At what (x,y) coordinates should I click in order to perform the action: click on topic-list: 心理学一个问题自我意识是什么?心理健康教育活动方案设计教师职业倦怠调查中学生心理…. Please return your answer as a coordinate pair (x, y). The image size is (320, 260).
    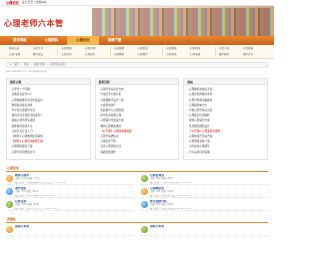
    Looking at the image, I should click on (48, 121).